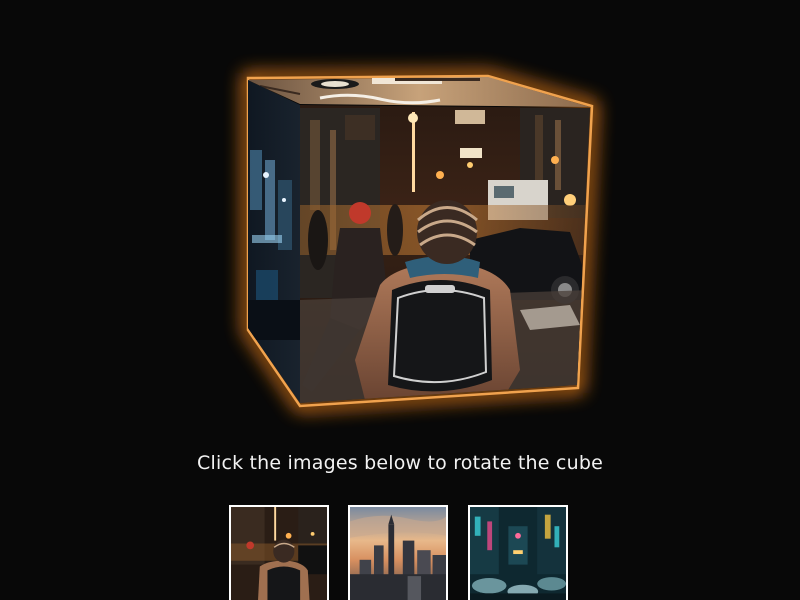  Describe the element at coordinates (274, 241) in the screenshot. I see `cube-left-face` at that location.